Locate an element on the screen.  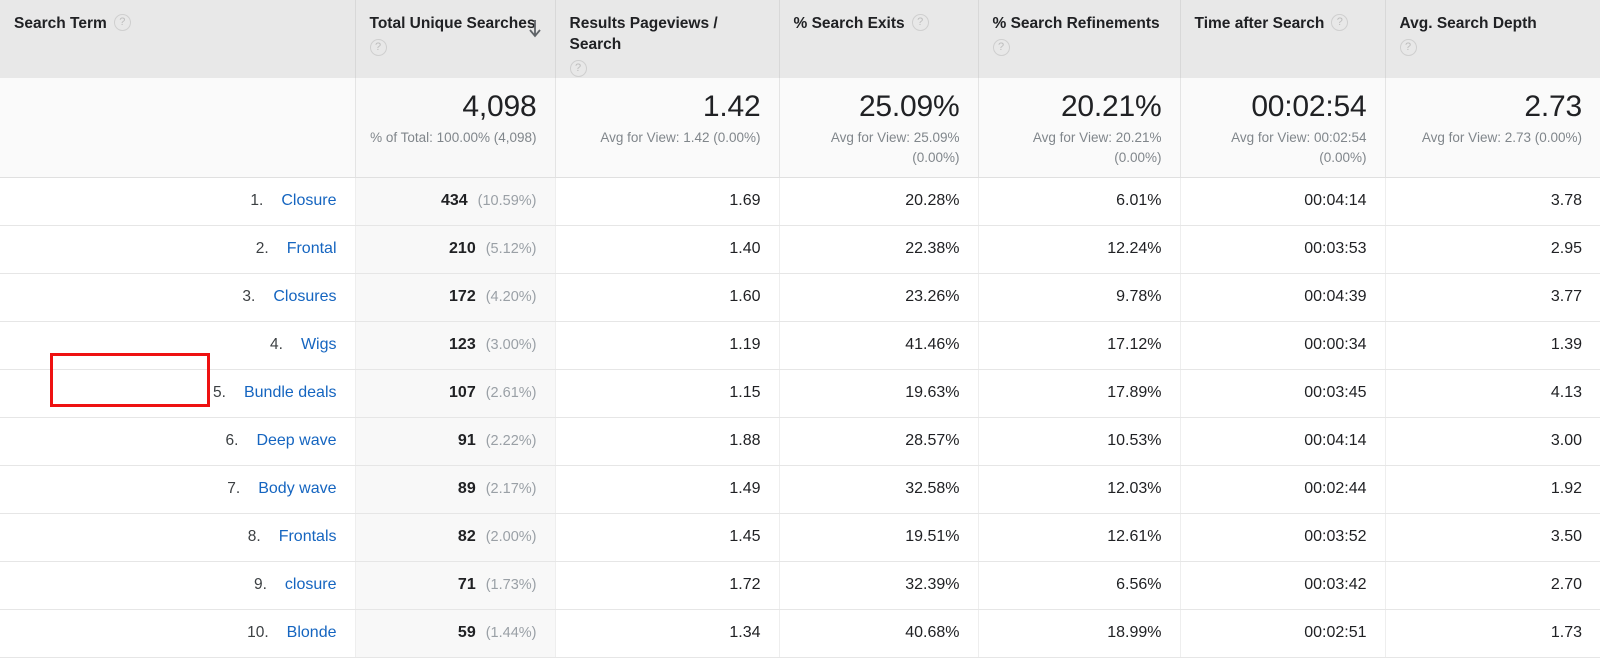
cell-avg-search-depth: 2.70 is located at coordinates (1492, 585).